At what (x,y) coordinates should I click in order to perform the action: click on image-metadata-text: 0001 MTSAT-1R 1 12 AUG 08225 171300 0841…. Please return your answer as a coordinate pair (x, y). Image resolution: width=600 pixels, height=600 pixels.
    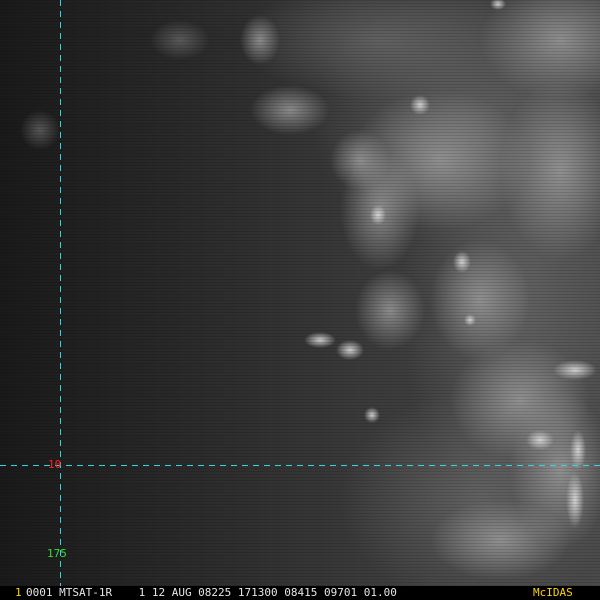
    Looking at the image, I should click on (211, 592).